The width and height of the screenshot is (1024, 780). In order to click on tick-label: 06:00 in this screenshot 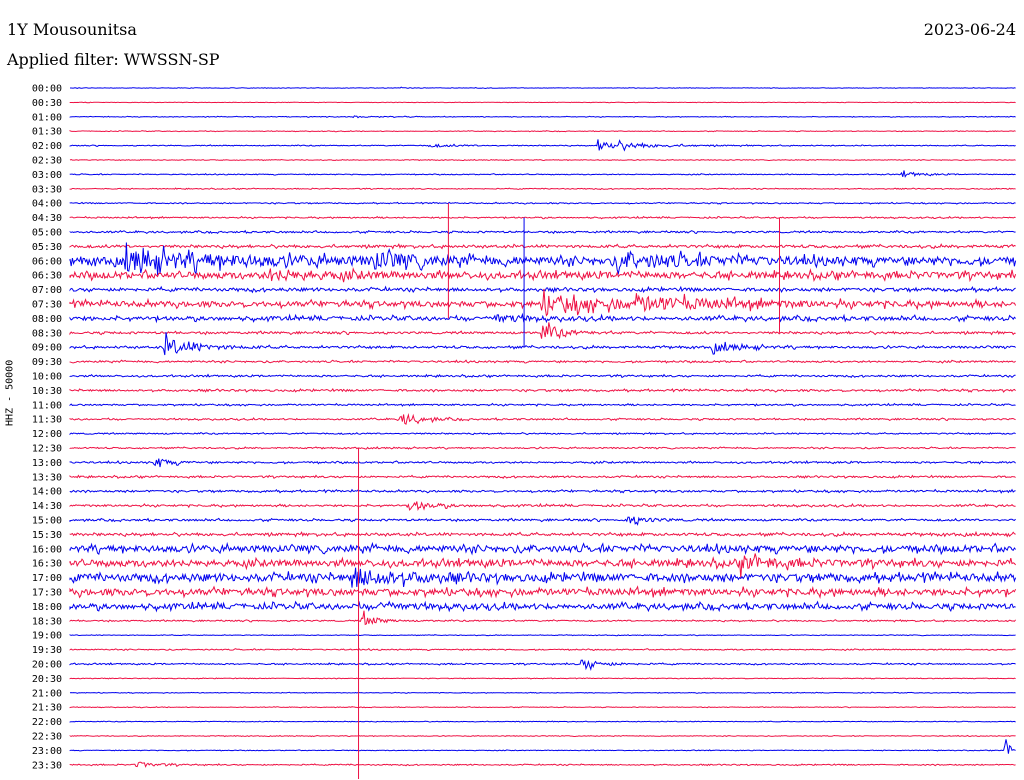, I will do `click(47, 261)`.